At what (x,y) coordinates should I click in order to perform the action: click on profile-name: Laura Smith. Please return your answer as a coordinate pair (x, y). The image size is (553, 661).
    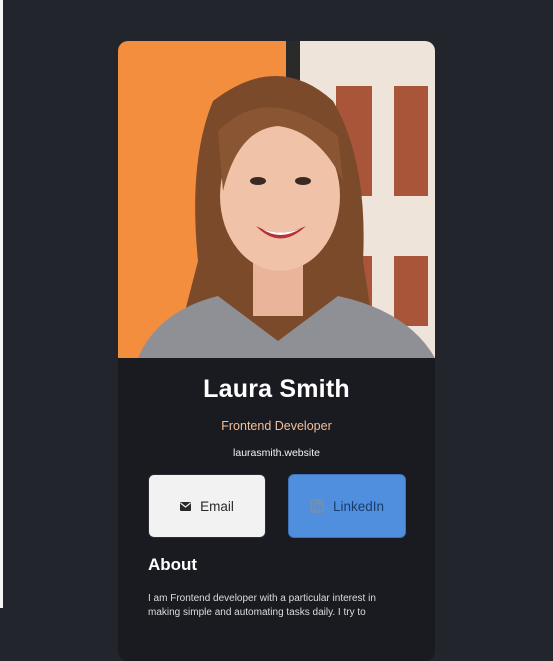
    Looking at the image, I should click on (276, 389).